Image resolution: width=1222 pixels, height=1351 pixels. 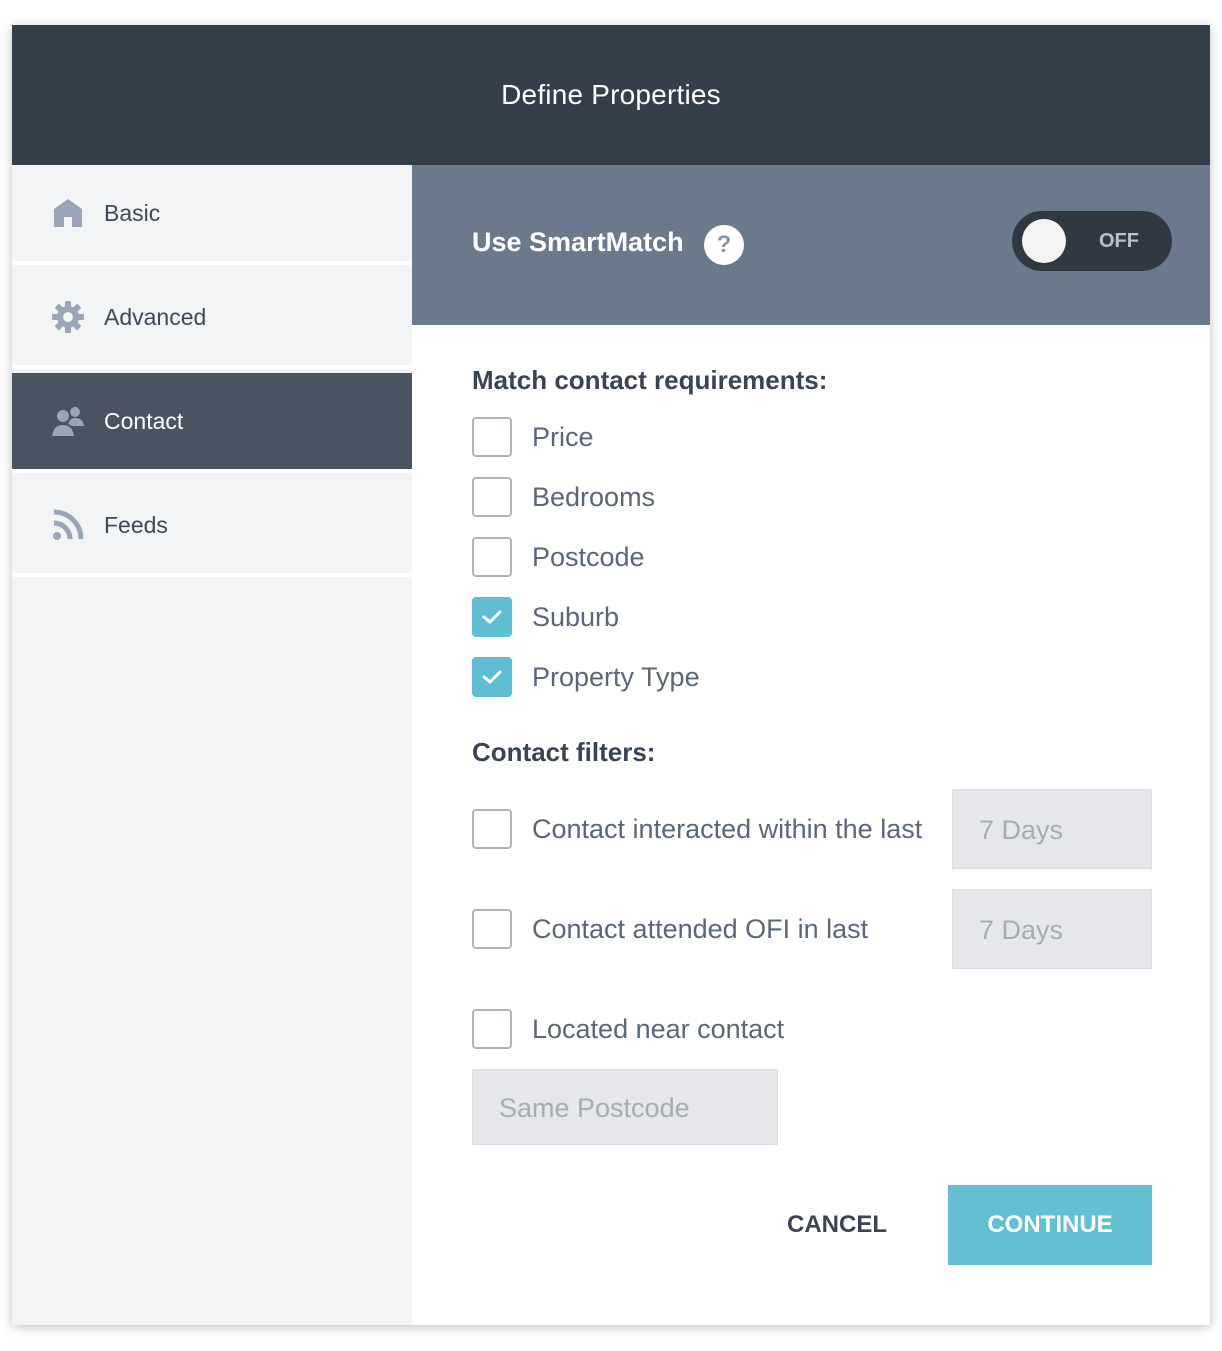 I want to click on dialog-title: Define Properties, so click(x=611, y=94).